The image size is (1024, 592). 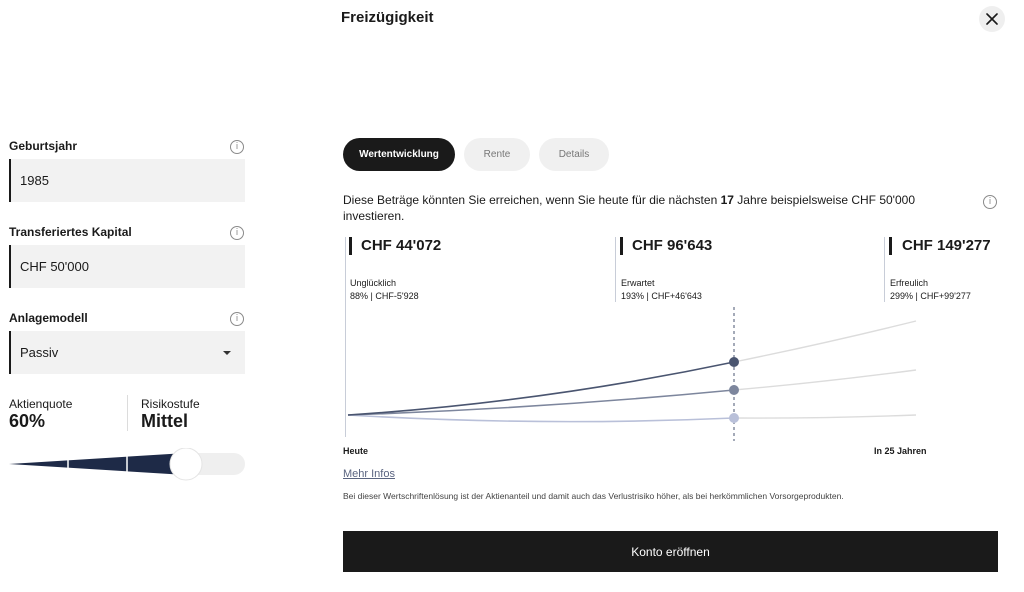 I want to click on scenario-low-detail: 88% | CHF-5'928, so click(x=384, y=296).